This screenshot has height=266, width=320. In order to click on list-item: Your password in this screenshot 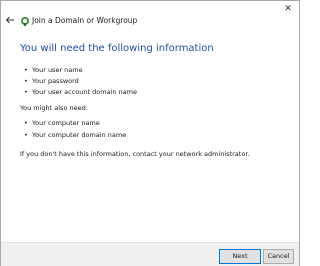, I will do `click(51, 81)`.